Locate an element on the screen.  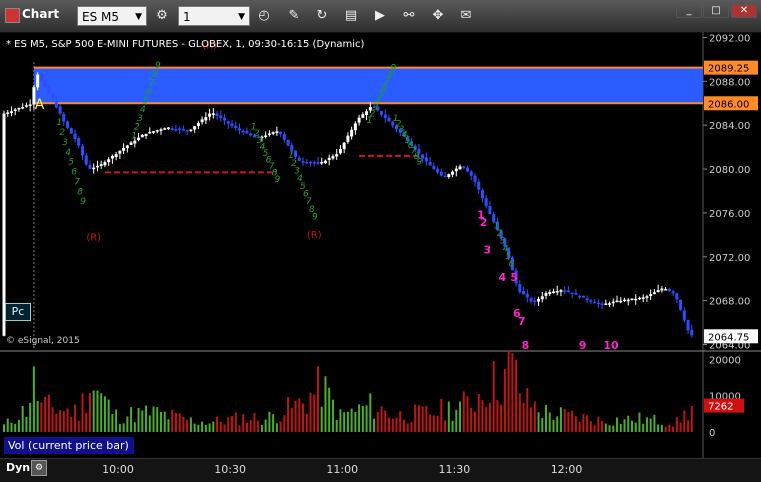
range-box-layer is located at coordinates (368, 85).